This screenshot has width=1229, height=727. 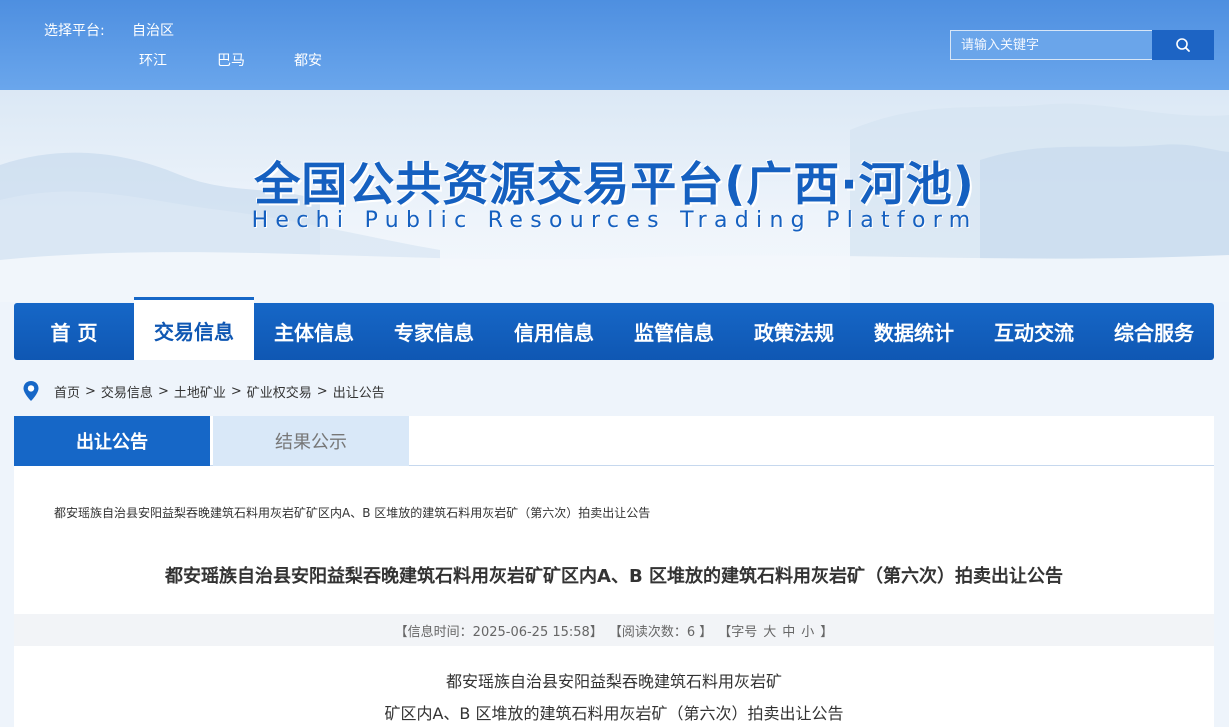 I want to click on view-count: 【阅读次数：6 】, so click(x=660, y=632).